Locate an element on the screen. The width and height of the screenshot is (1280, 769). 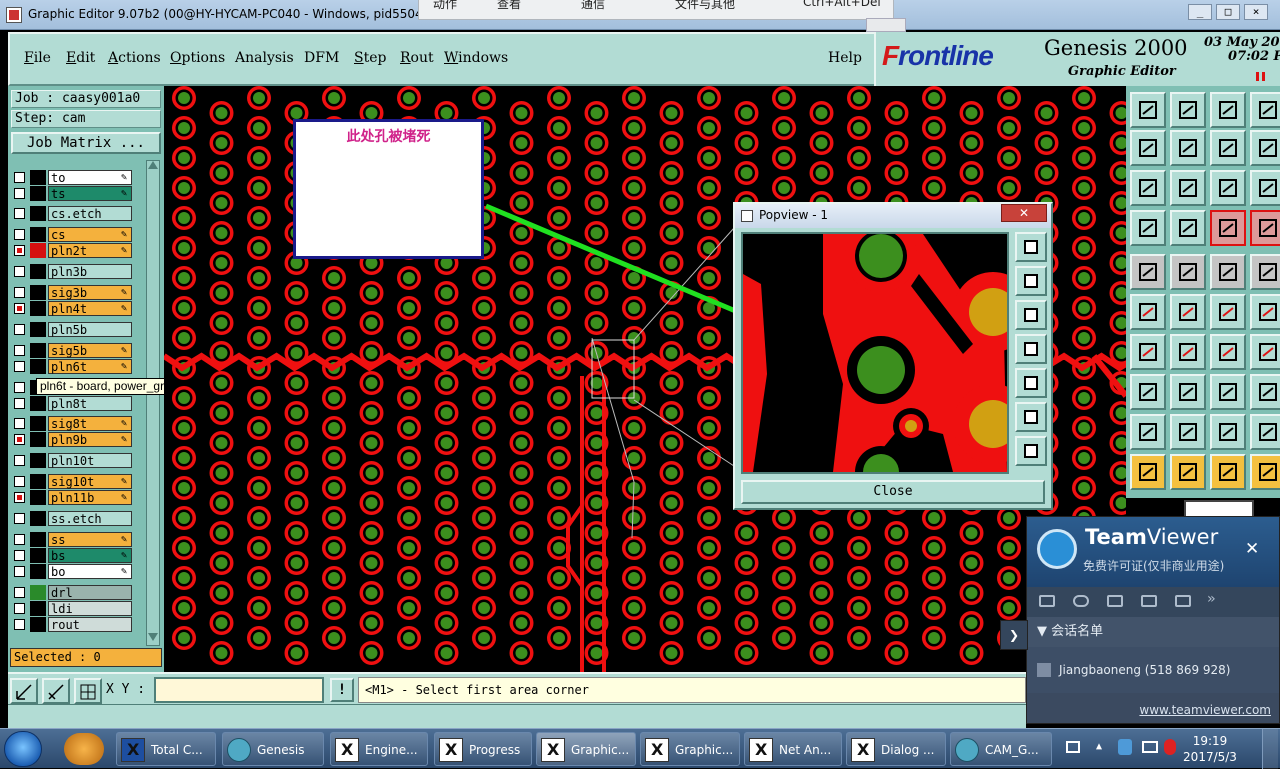
layer-row-pln3b: pln3b is located at coordinates (74, 271).